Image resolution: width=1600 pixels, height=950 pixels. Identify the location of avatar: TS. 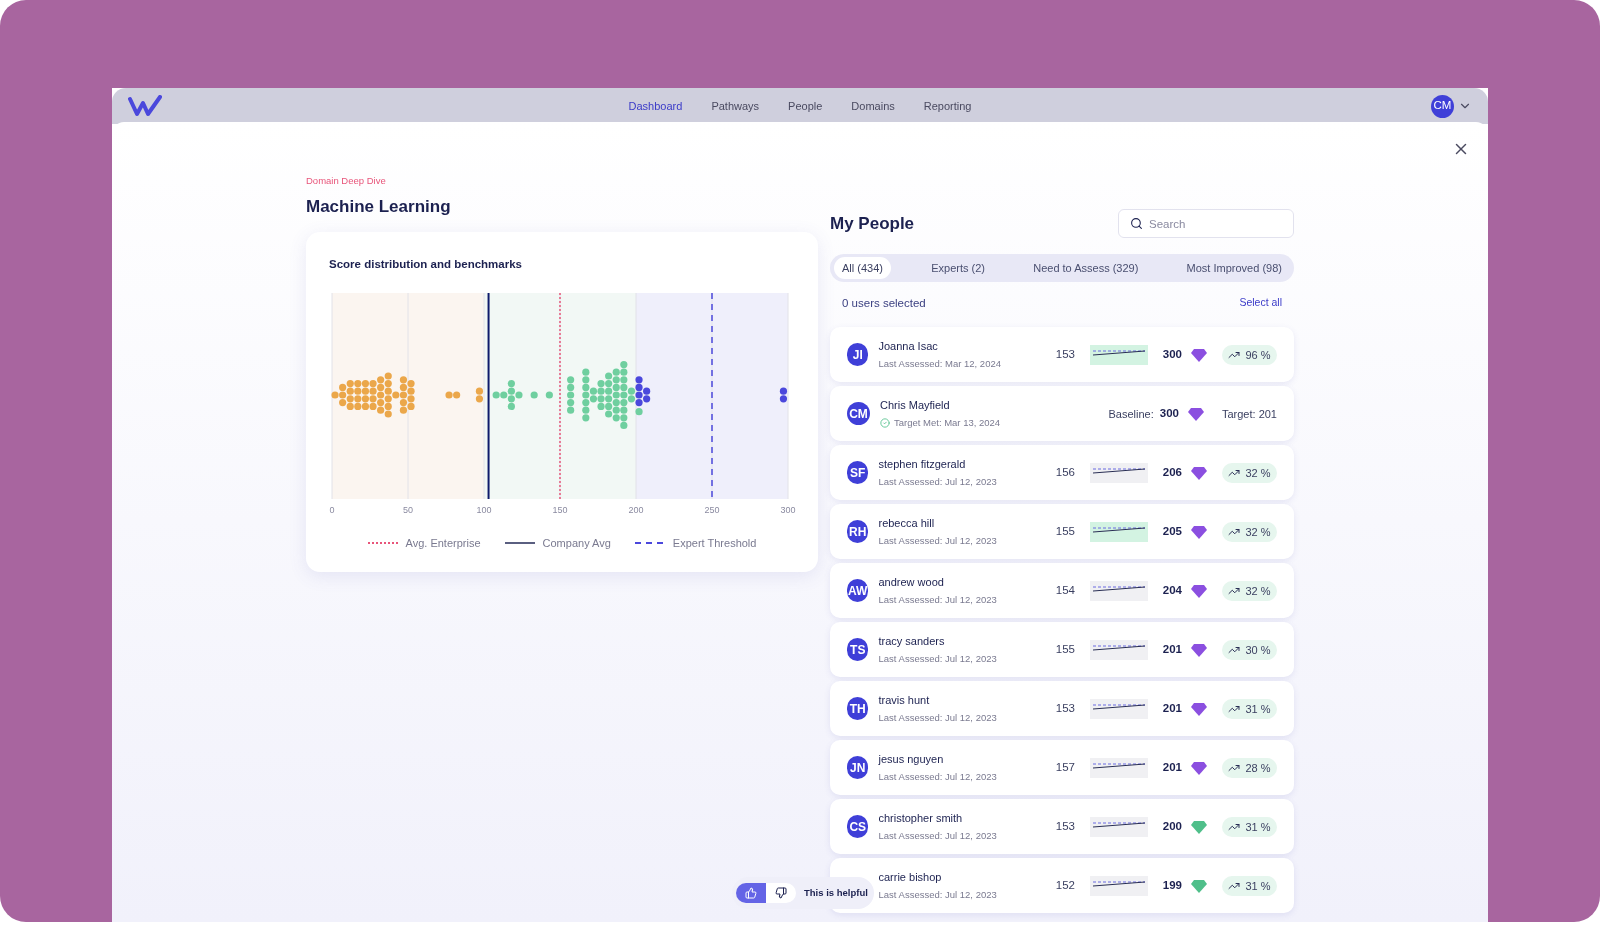
(858, 650).